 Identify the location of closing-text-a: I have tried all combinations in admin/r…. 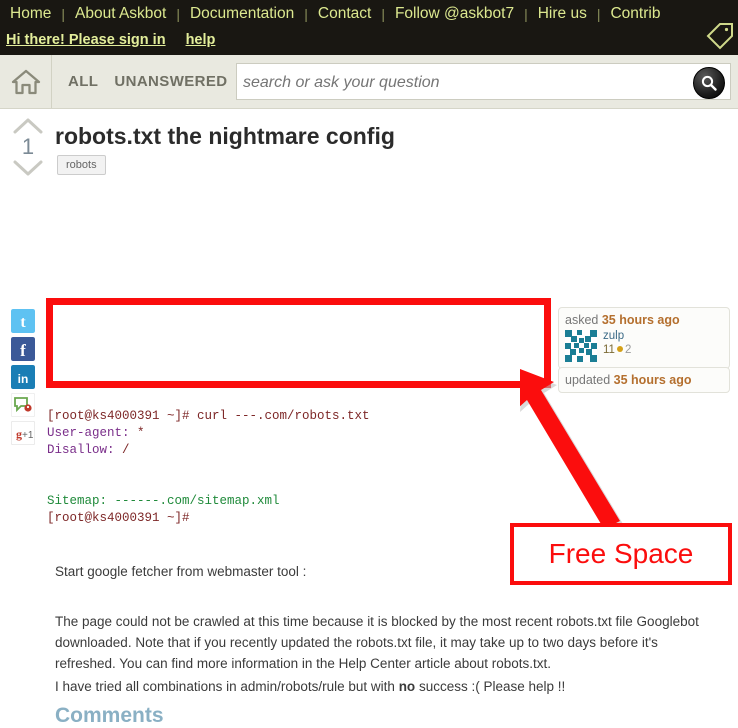
(227, 686).